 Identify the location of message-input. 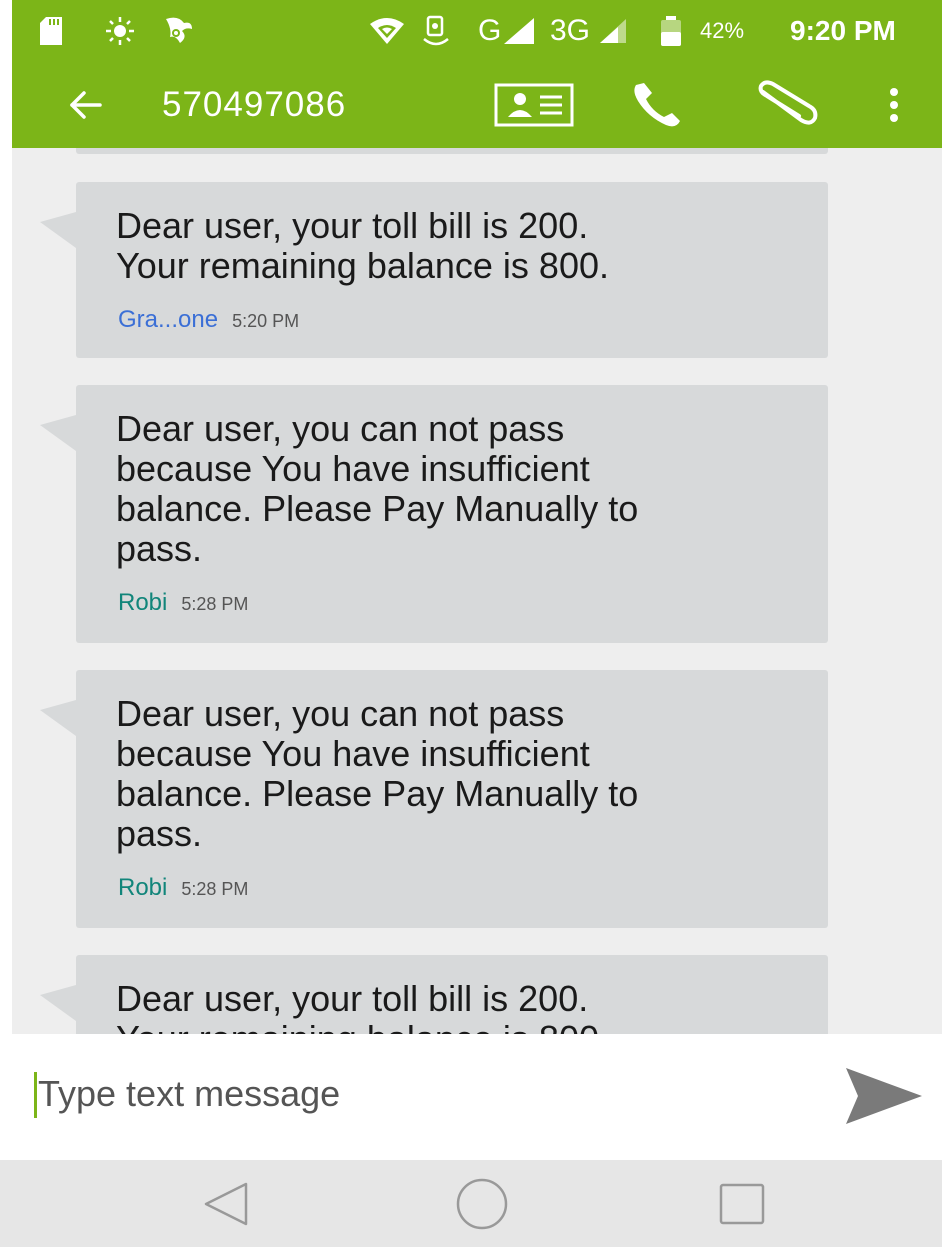
(422, 1094).